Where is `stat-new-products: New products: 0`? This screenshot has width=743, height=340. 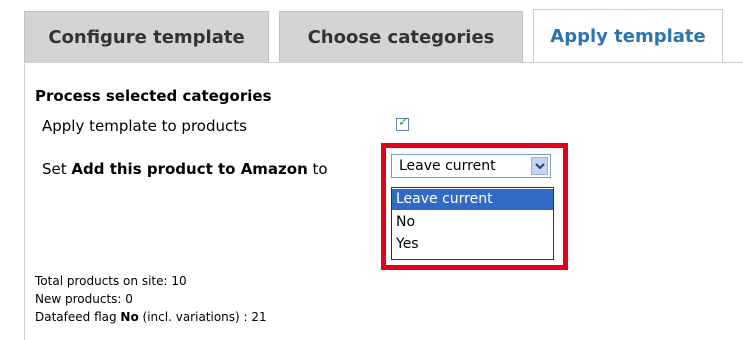
stat-new-products: New products: 0 is located at coordinates (84, 299).